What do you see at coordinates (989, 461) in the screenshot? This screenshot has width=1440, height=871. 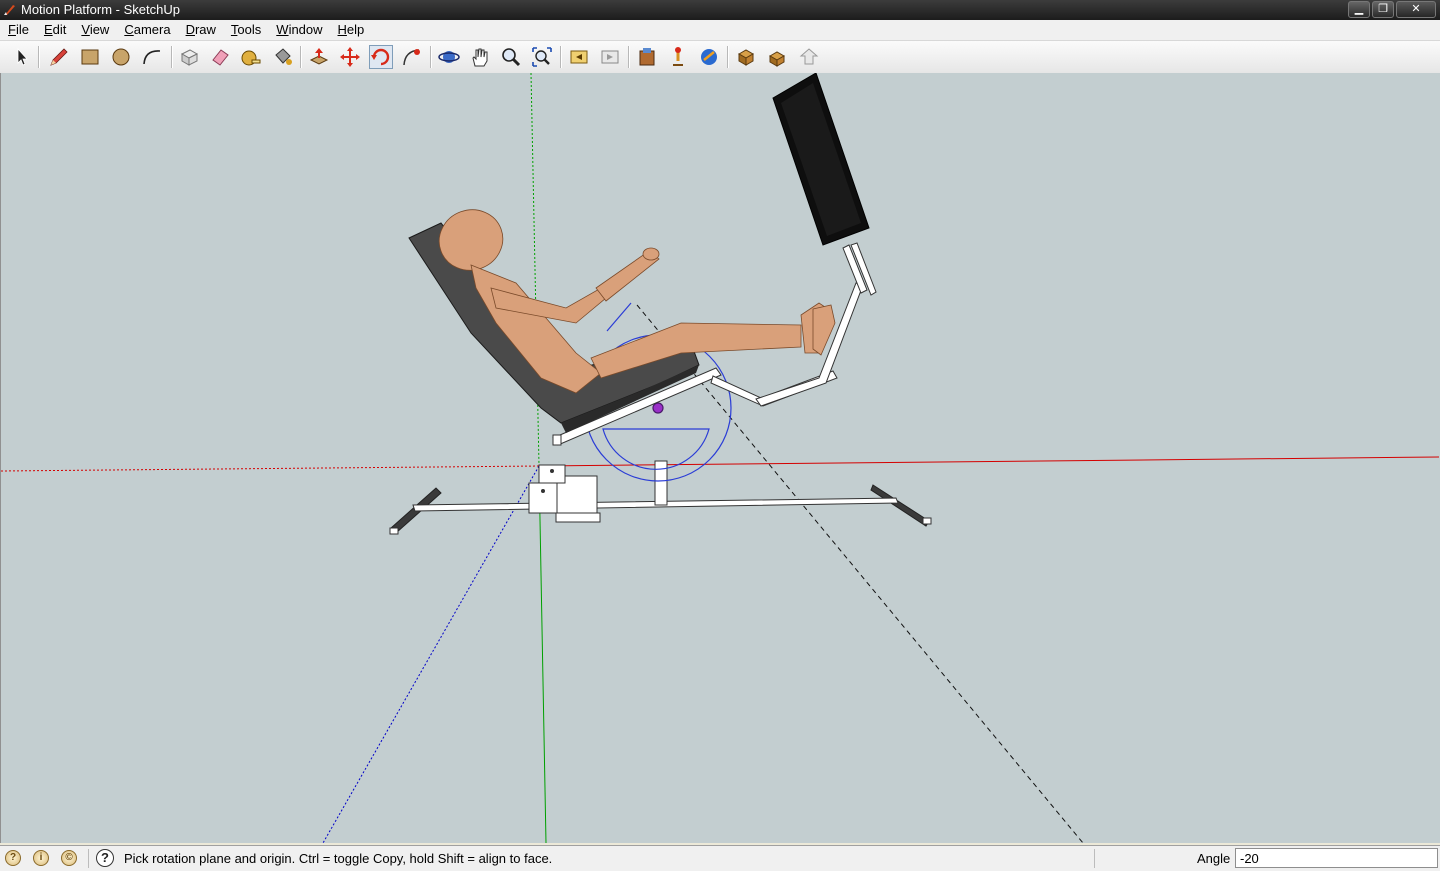 I see `red-axis-positive` at bounding box center [989, 461].